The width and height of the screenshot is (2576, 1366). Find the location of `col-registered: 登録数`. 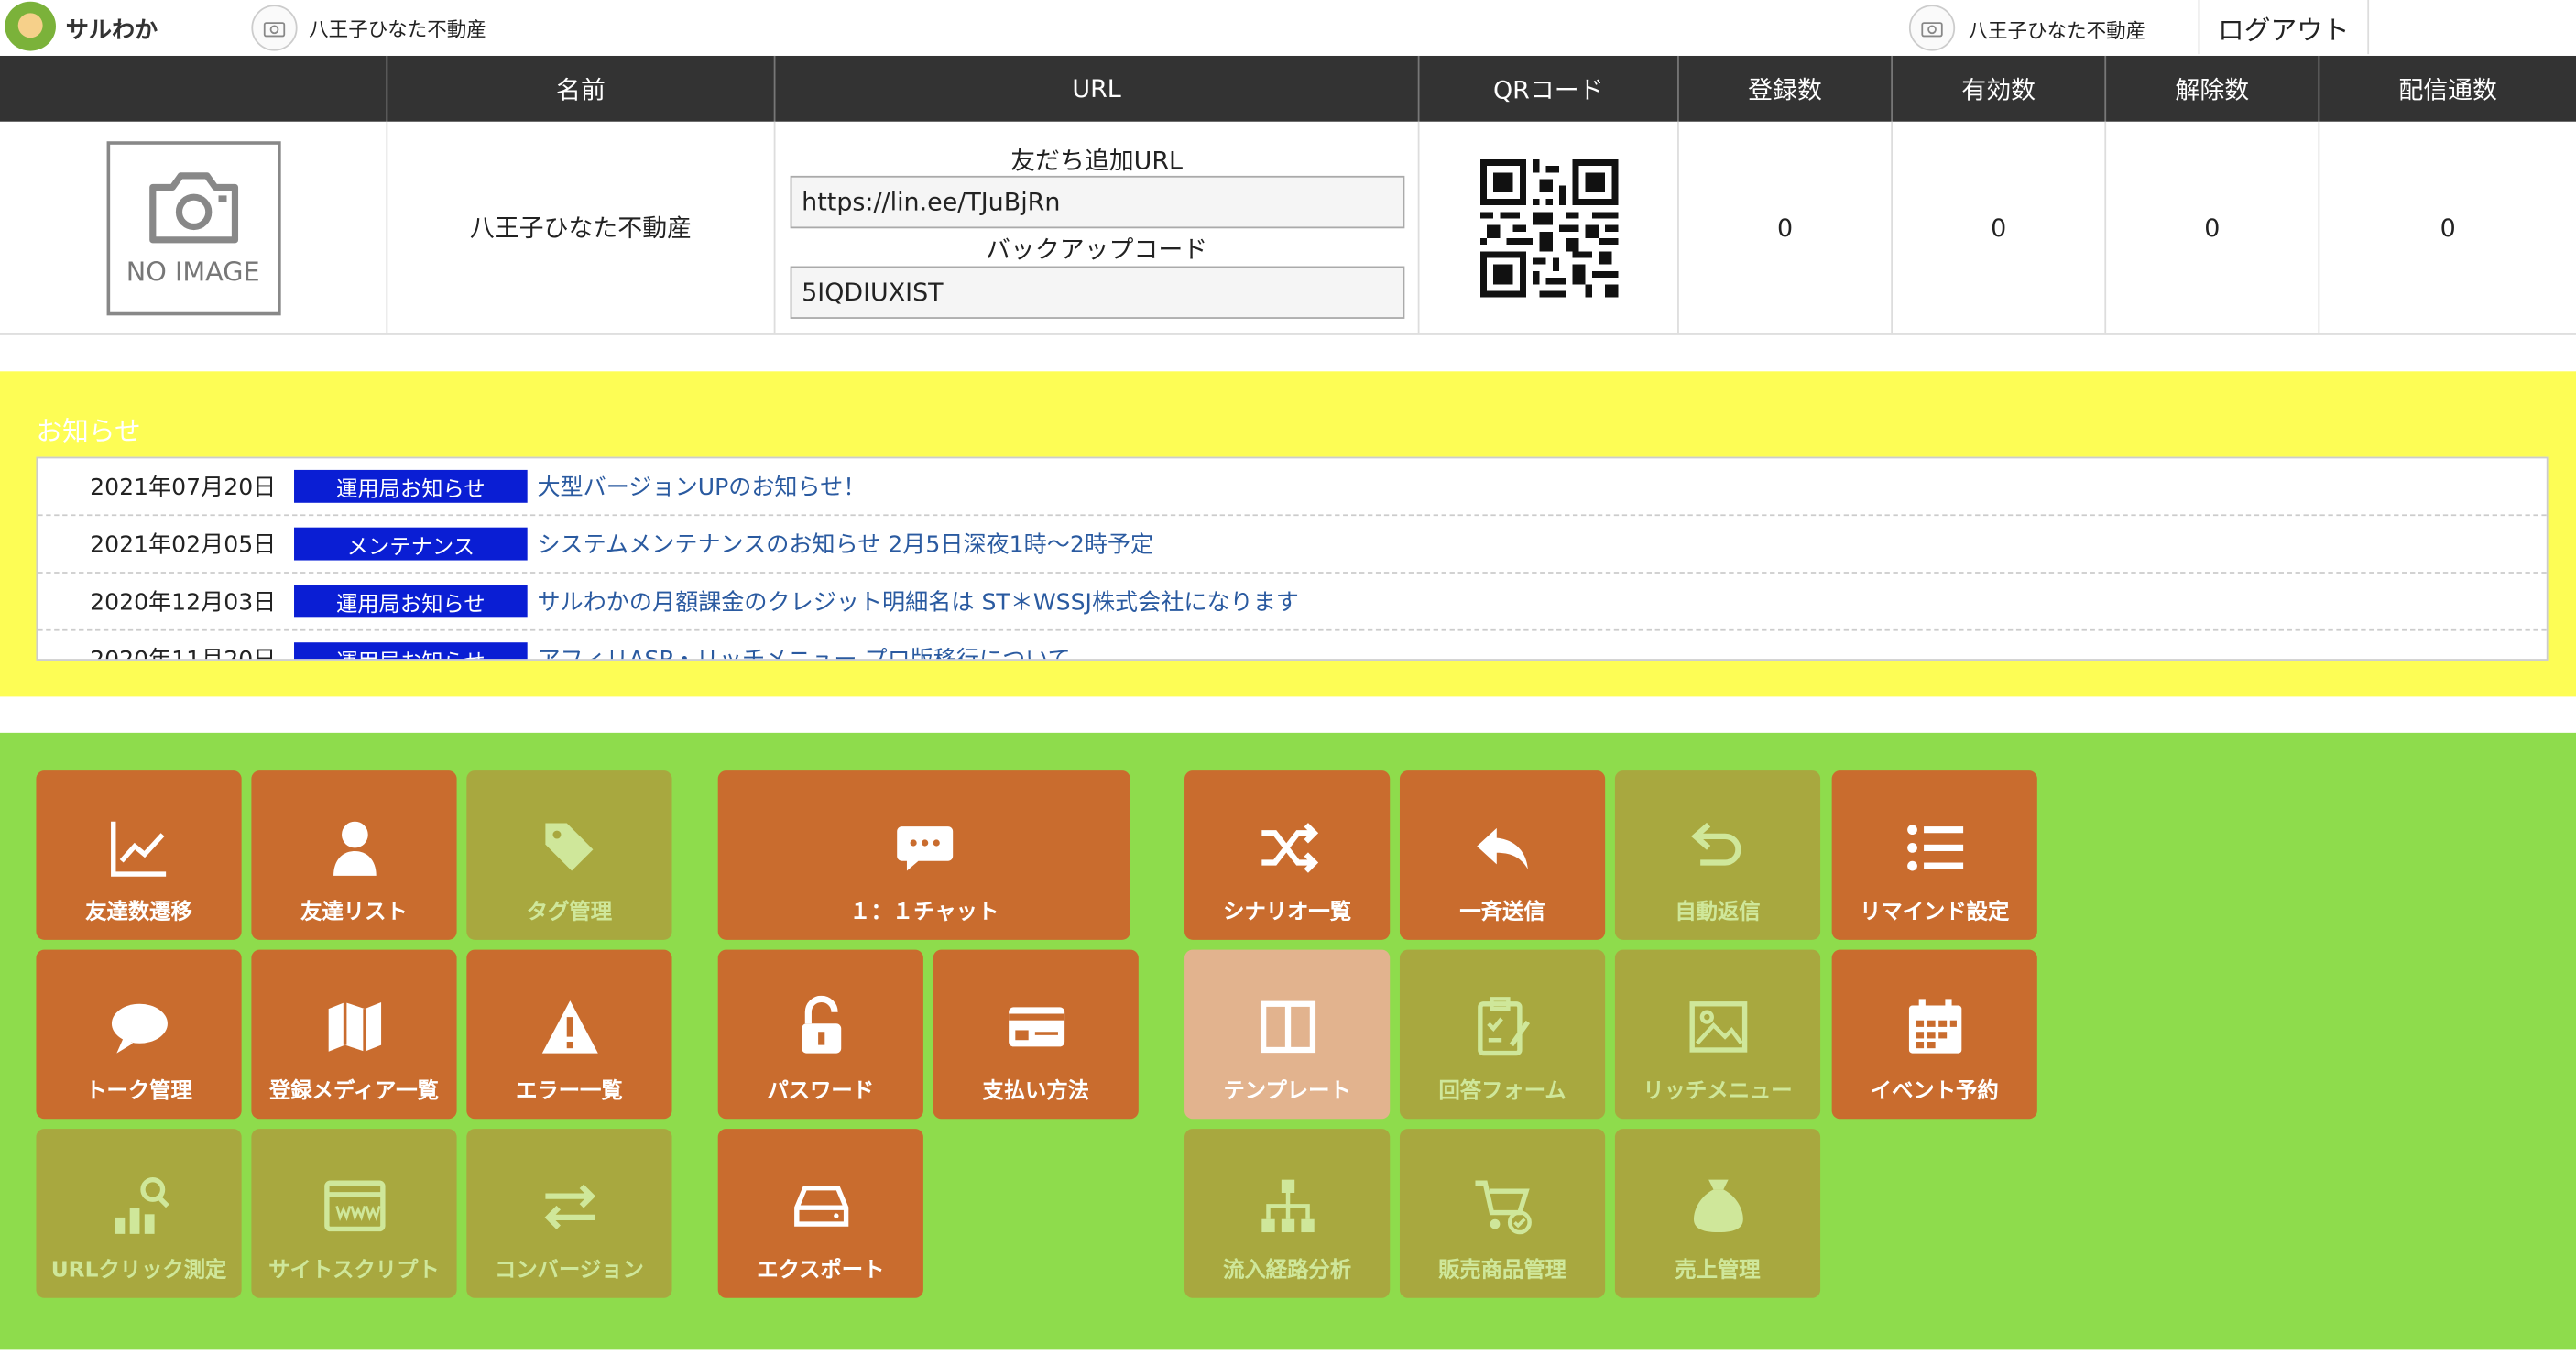

col-registered: 登録数 is located at coordinates (1786, 88).